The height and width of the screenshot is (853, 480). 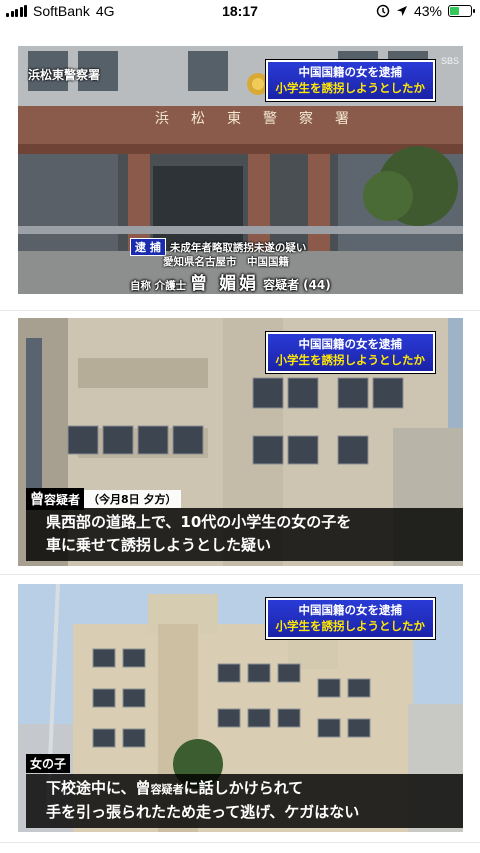 What do you see at coordinates (148, 247) in the screenshot?
I see `arrest-badge: 逮 捕` at bounding box center [148, 247].